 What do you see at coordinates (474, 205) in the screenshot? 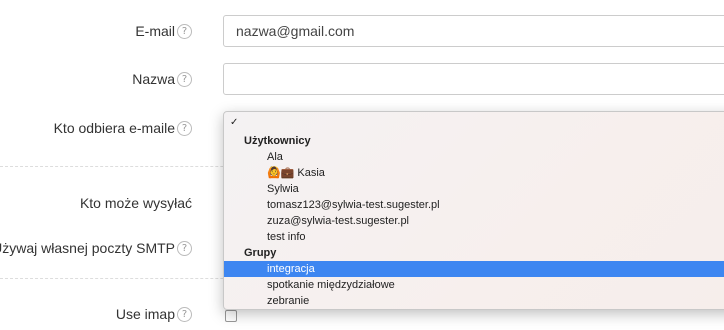
I see `dropdown-option: tomasz123@sylwia-test.sugester.pl` at bounding box center [474, 205].